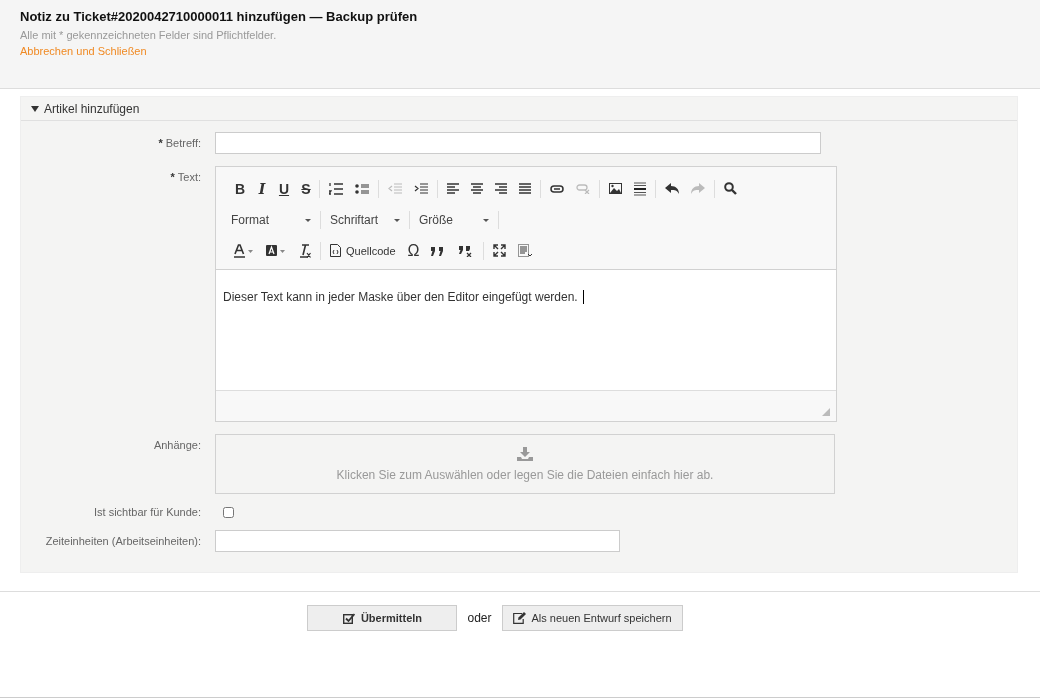  What do you see at coordinates (123, 541) in the screenshot?
I see `field-label: Zeiteinheiten (Arbeitseinheiten):` at bounding box center [123, 541].